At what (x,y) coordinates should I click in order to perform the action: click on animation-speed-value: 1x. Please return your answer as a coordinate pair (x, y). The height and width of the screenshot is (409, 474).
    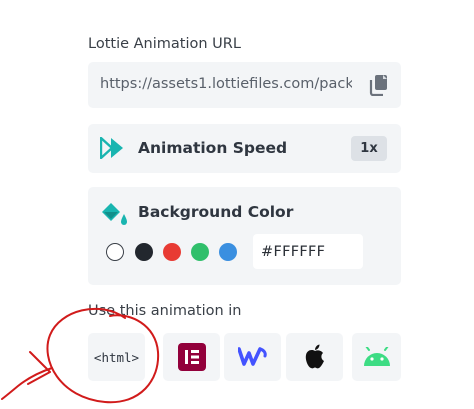
    Looking at the image, I should click on (369, 148).